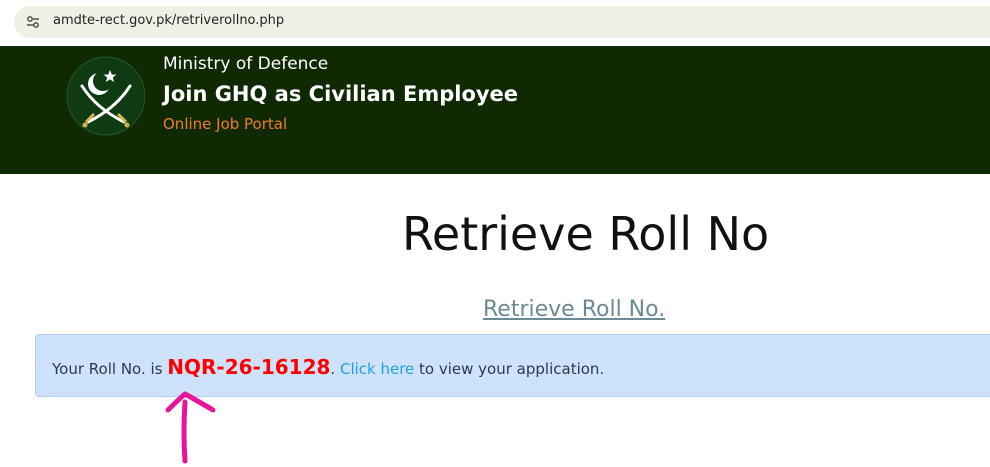 This screenshot has width=990, height=467. I want to click on tune-icon, so click(33, 22).